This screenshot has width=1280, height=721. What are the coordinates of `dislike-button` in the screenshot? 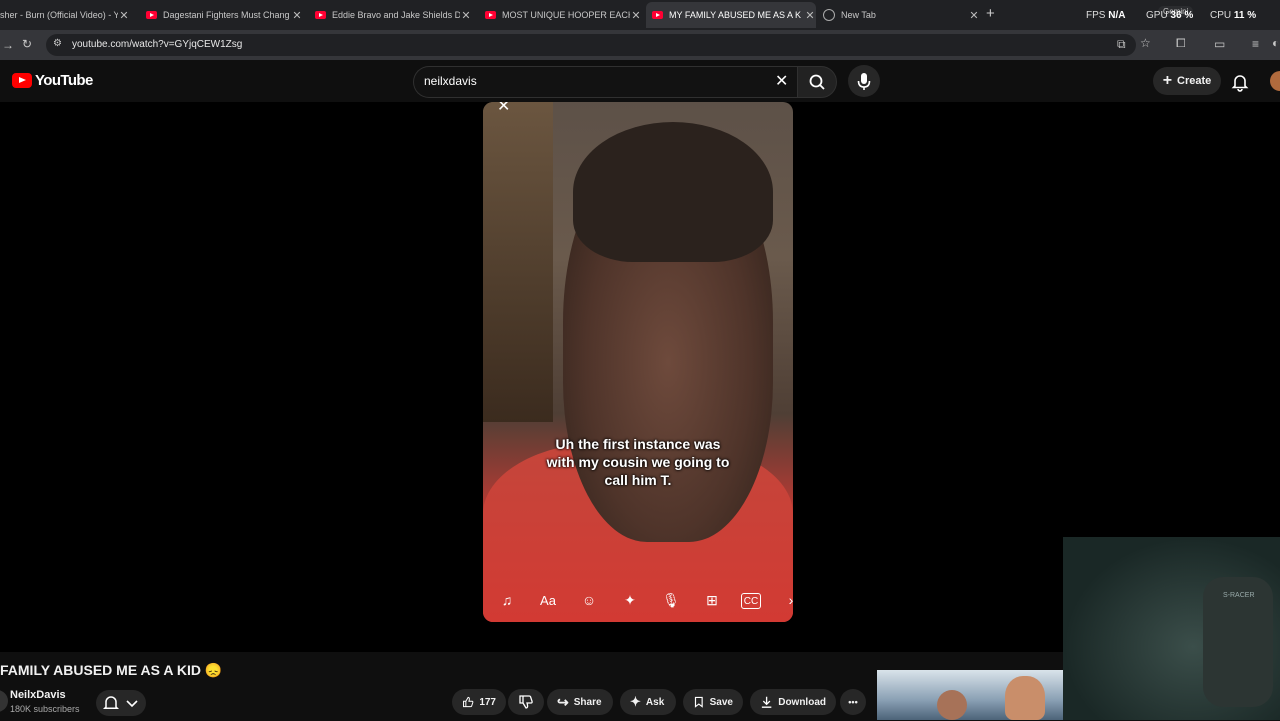 It's located at (526, 702).